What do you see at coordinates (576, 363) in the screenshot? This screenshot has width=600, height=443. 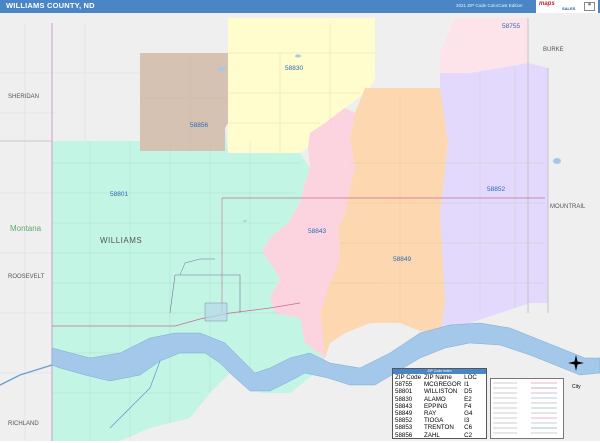 I see `compass-rose-icon` at bounding box center [576, 363].